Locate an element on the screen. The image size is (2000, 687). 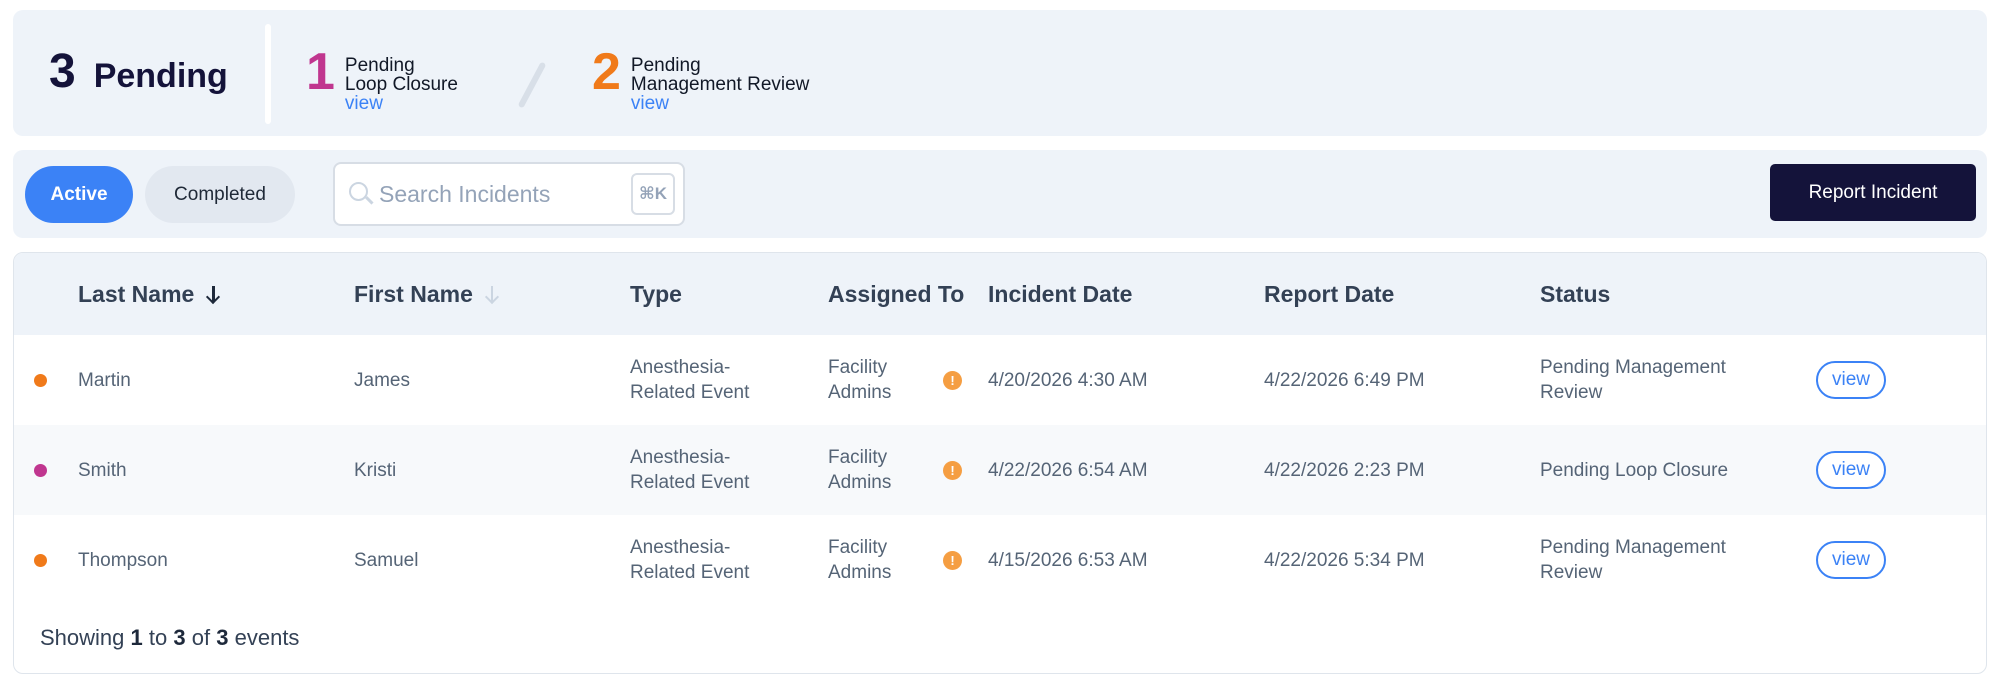
pending-loop-closure-view-link: view is located at coordinates (401, 103).